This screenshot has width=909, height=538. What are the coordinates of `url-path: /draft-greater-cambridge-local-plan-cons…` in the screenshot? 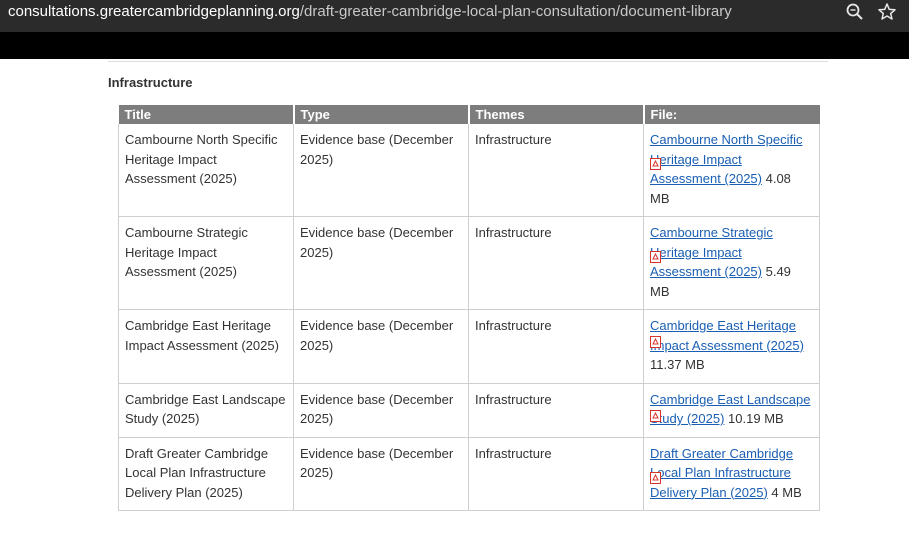 It's located at (515, 11).